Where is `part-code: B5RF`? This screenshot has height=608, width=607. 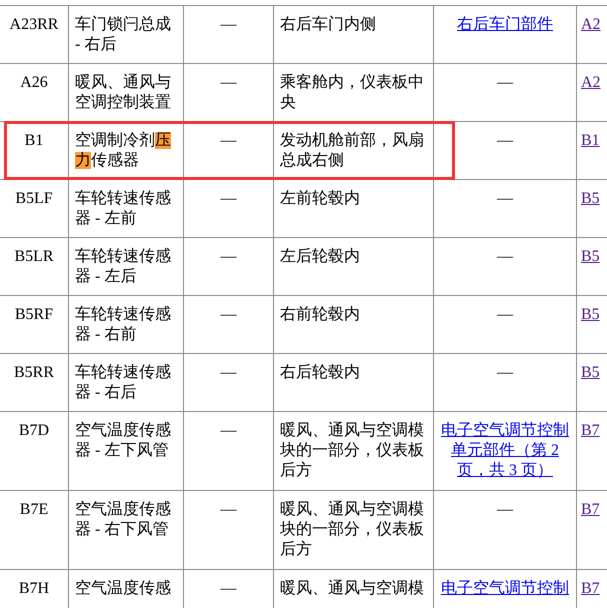
part-code: B5RF is located at coordinates (34, 315).